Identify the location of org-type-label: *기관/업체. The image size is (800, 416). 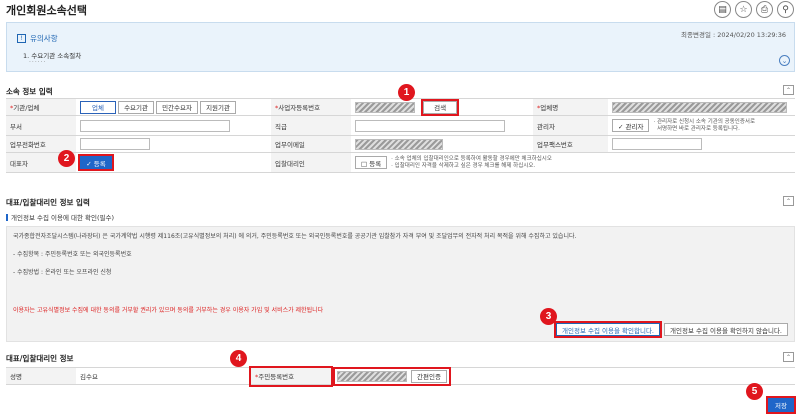
(41, 107).